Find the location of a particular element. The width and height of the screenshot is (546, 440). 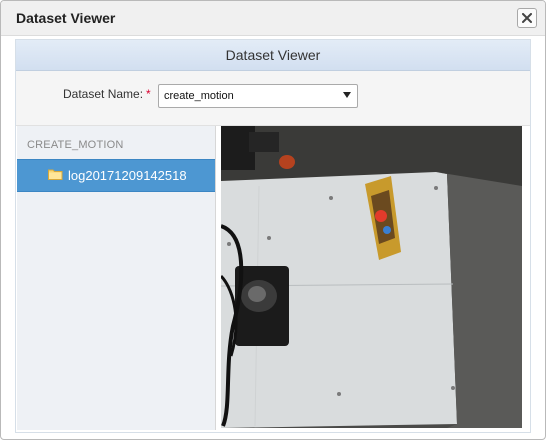

required-mark: * is located at coordinates (148, 94).